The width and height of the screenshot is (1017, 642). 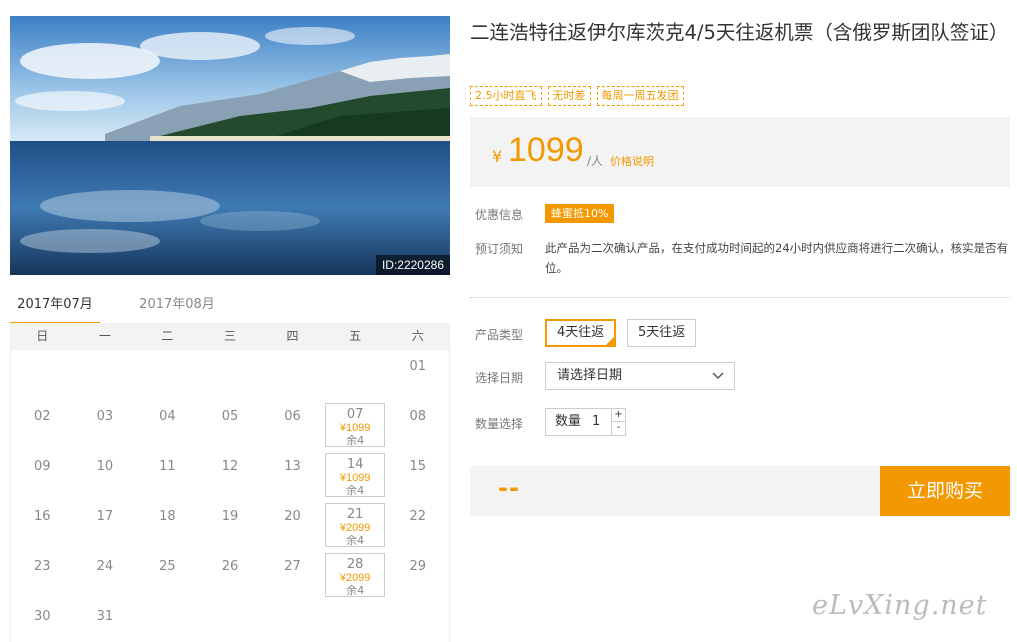 I want to click on calendar-day: 17, so click(x=105, y=525).